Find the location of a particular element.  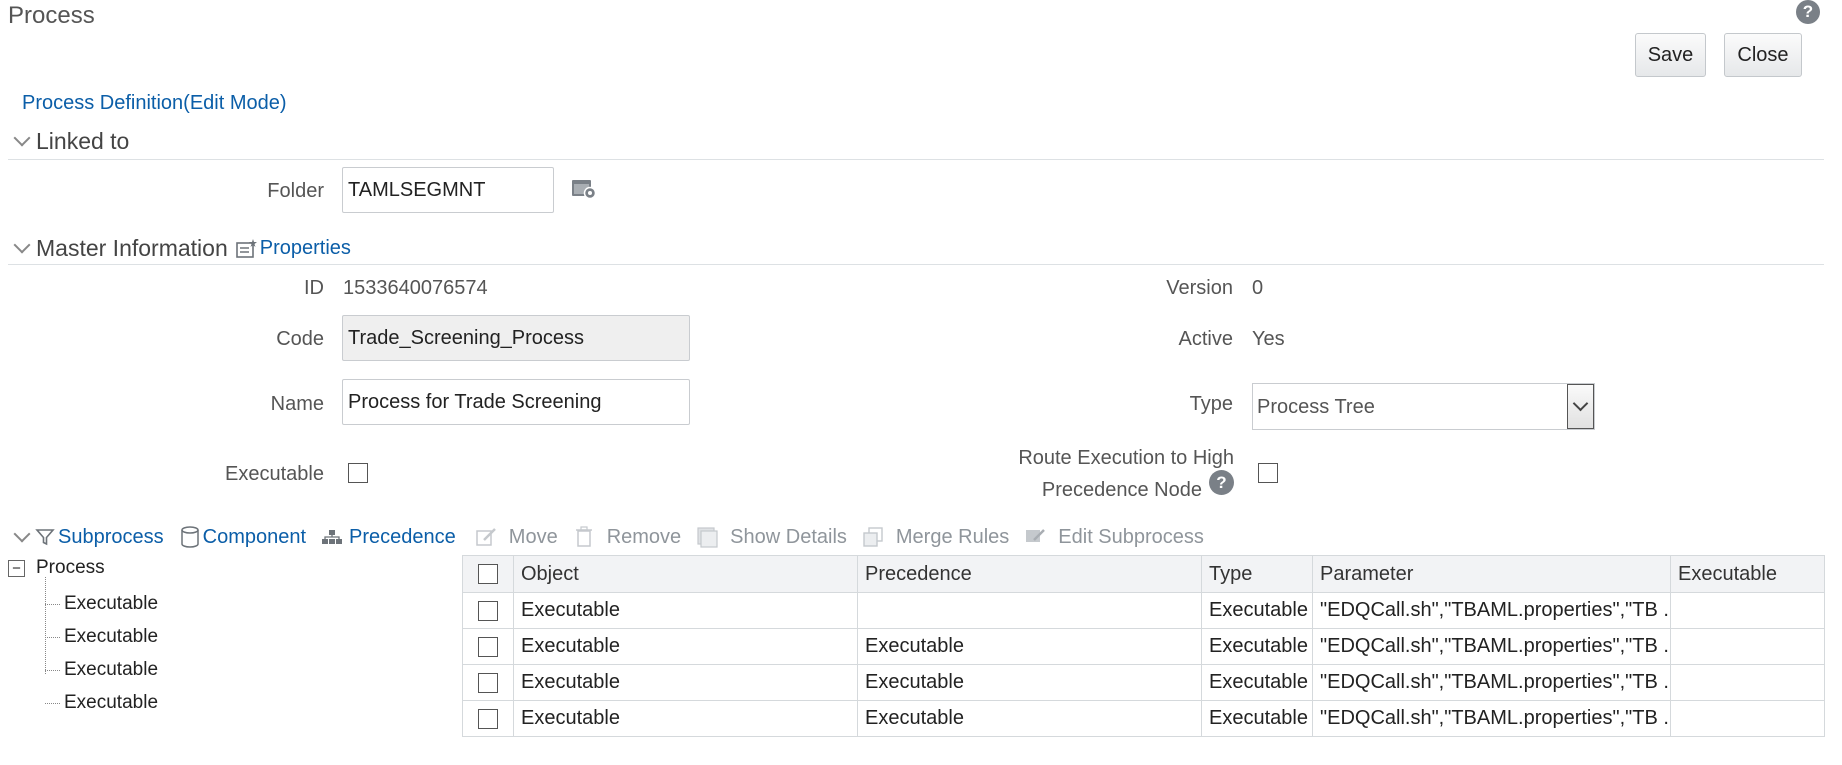

route-execution-label-line2: Precedence Node is located at coordinates (1121, 490).